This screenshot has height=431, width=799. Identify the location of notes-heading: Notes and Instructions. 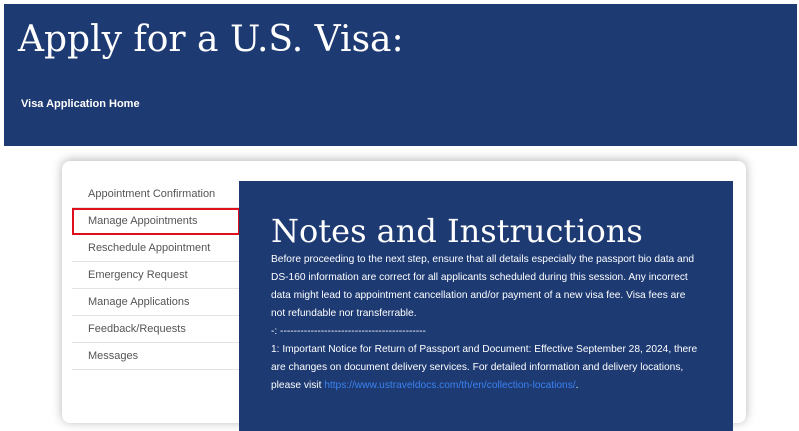
(457, 231).